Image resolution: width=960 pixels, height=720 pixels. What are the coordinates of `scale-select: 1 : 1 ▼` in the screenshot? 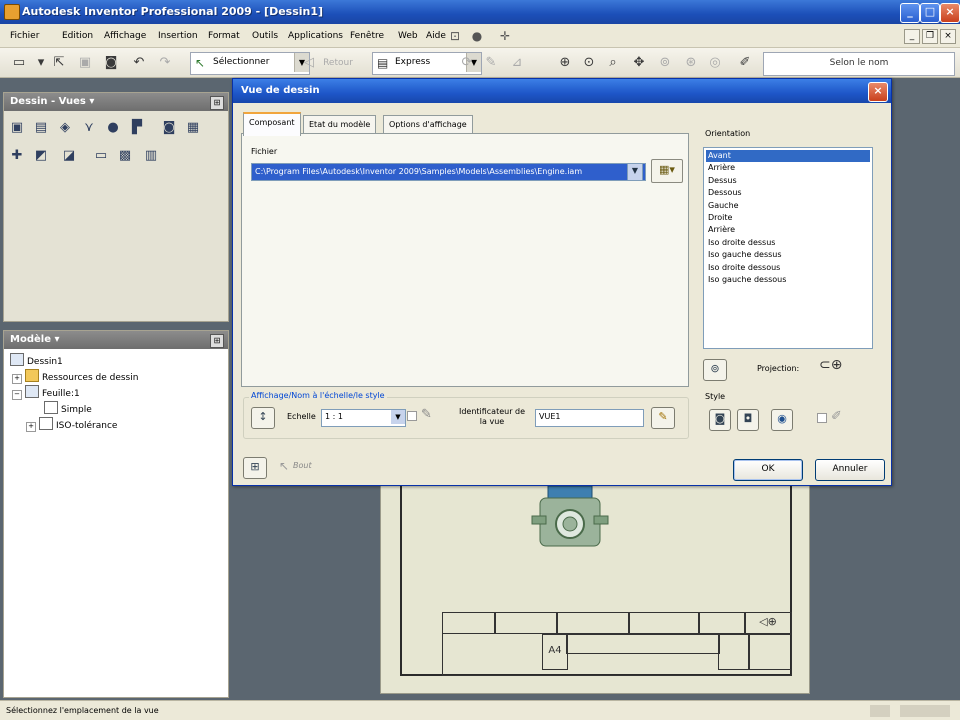 It's located at (363, 418).